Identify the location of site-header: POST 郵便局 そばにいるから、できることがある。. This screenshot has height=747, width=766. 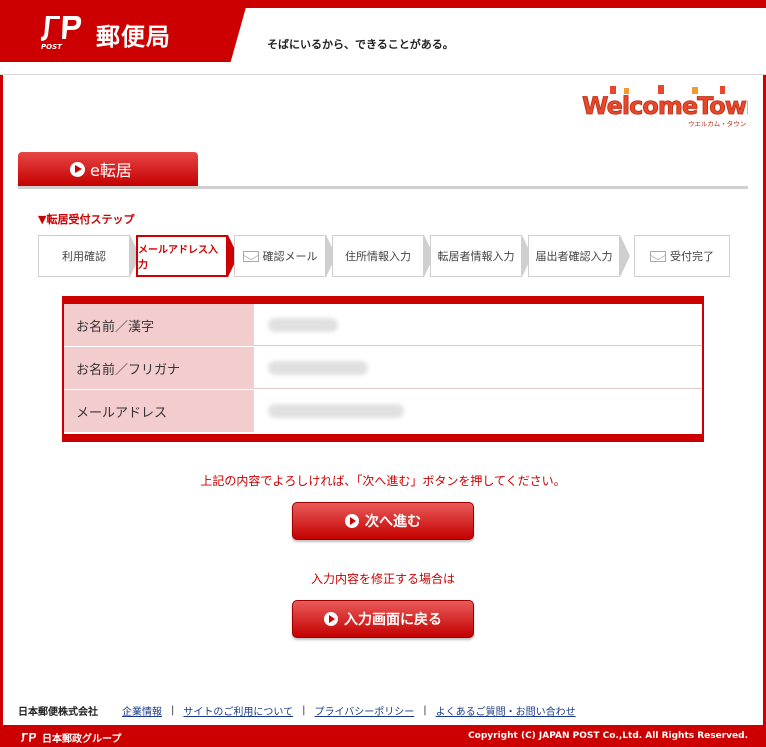
(383, 37).